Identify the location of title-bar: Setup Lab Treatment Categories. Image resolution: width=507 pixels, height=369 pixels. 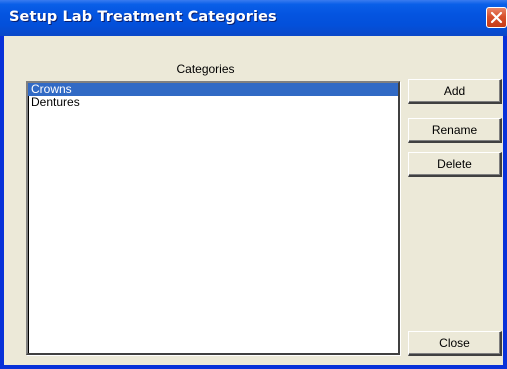
(253, 18).